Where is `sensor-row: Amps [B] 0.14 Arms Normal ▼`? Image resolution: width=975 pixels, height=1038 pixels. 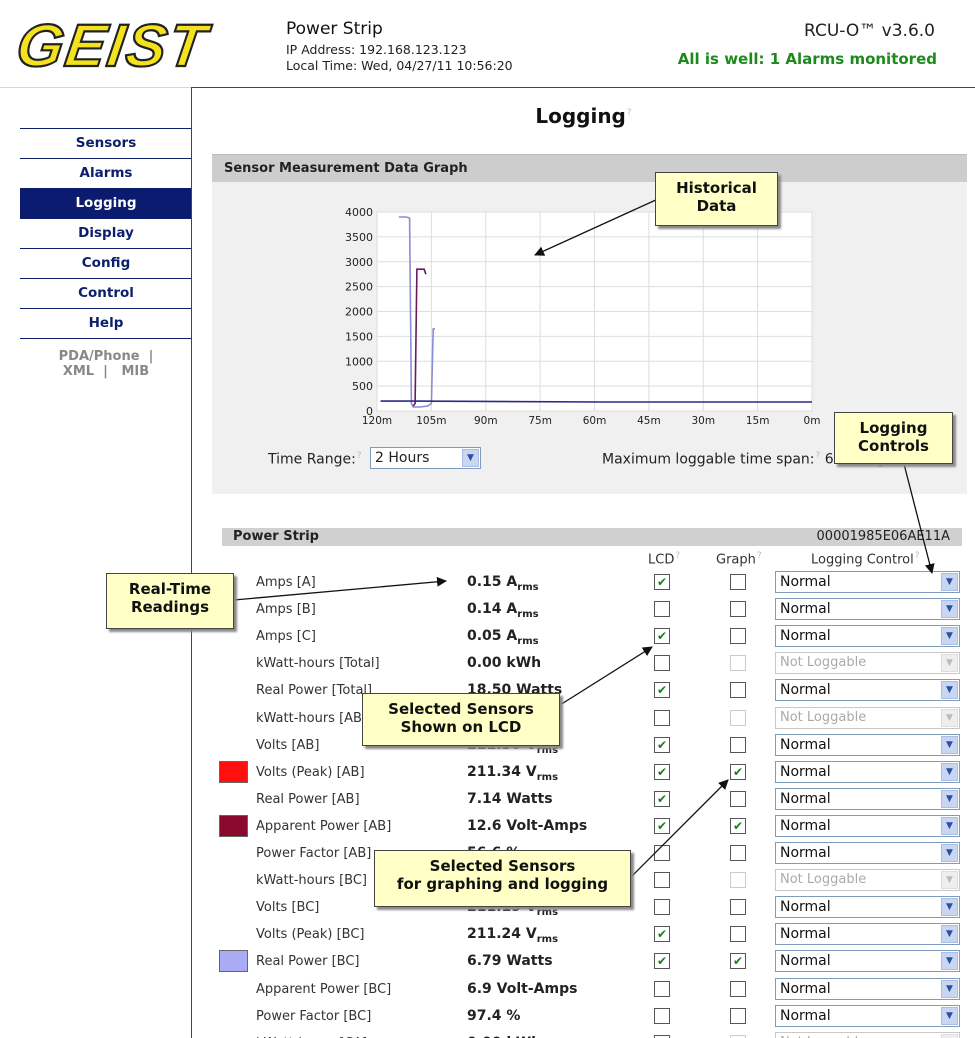 sensor-row: Amps [B] 0.14 Arms Normal ▼ is located at coordinates (592, 611).